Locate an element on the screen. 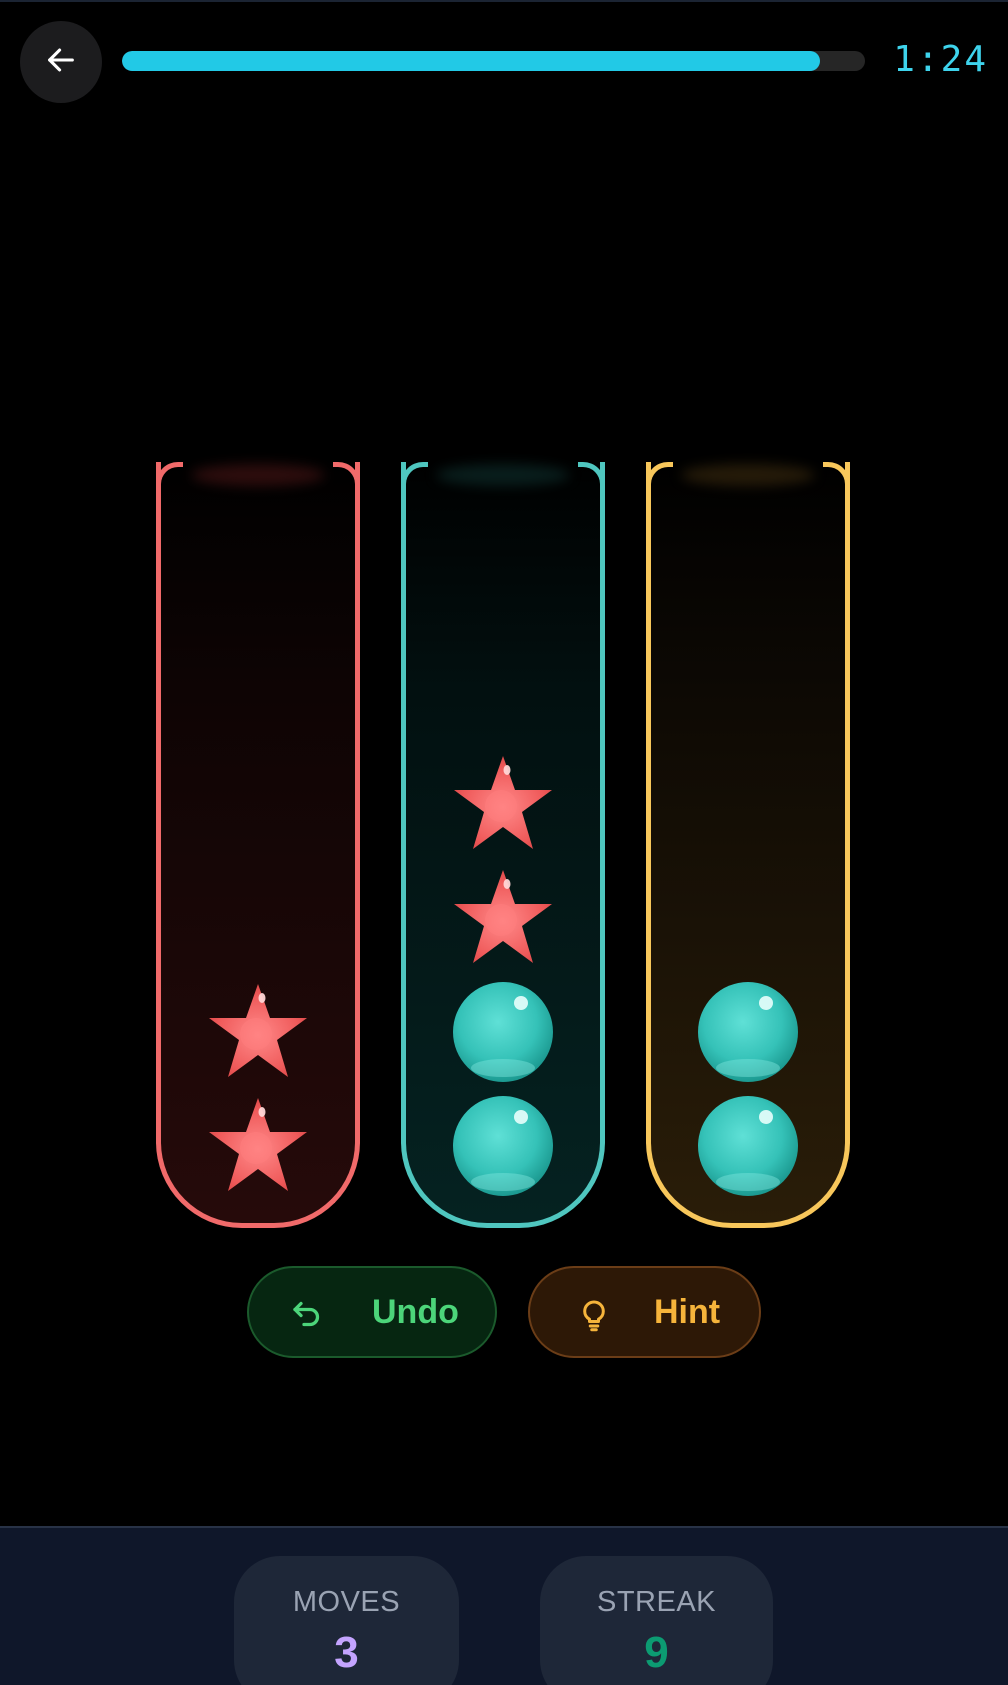 Image resolution: width=1008 pixels, height=1685 pixels. time-progress-fill is located at coordinates (471, 61).